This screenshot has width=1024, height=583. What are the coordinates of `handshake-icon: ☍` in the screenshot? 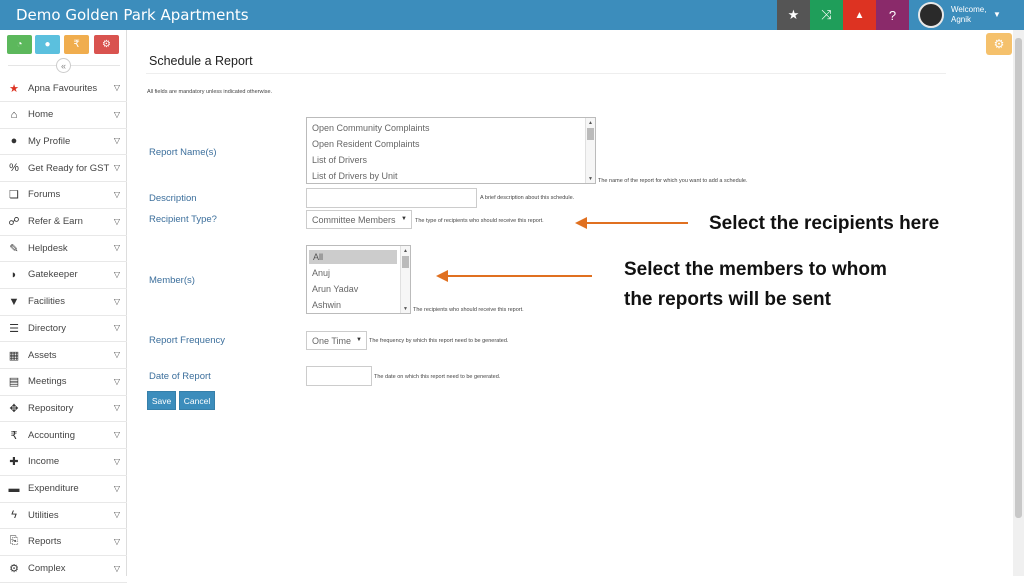 It's located at (14, 222).